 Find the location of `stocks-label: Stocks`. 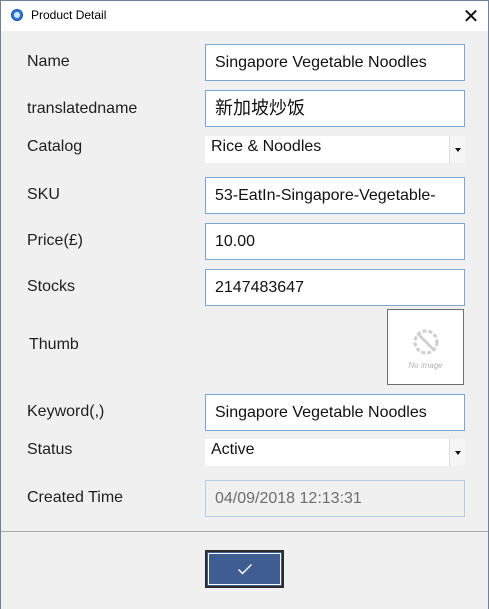

stocks-label: Stocks is located at coordinates (51, 286).